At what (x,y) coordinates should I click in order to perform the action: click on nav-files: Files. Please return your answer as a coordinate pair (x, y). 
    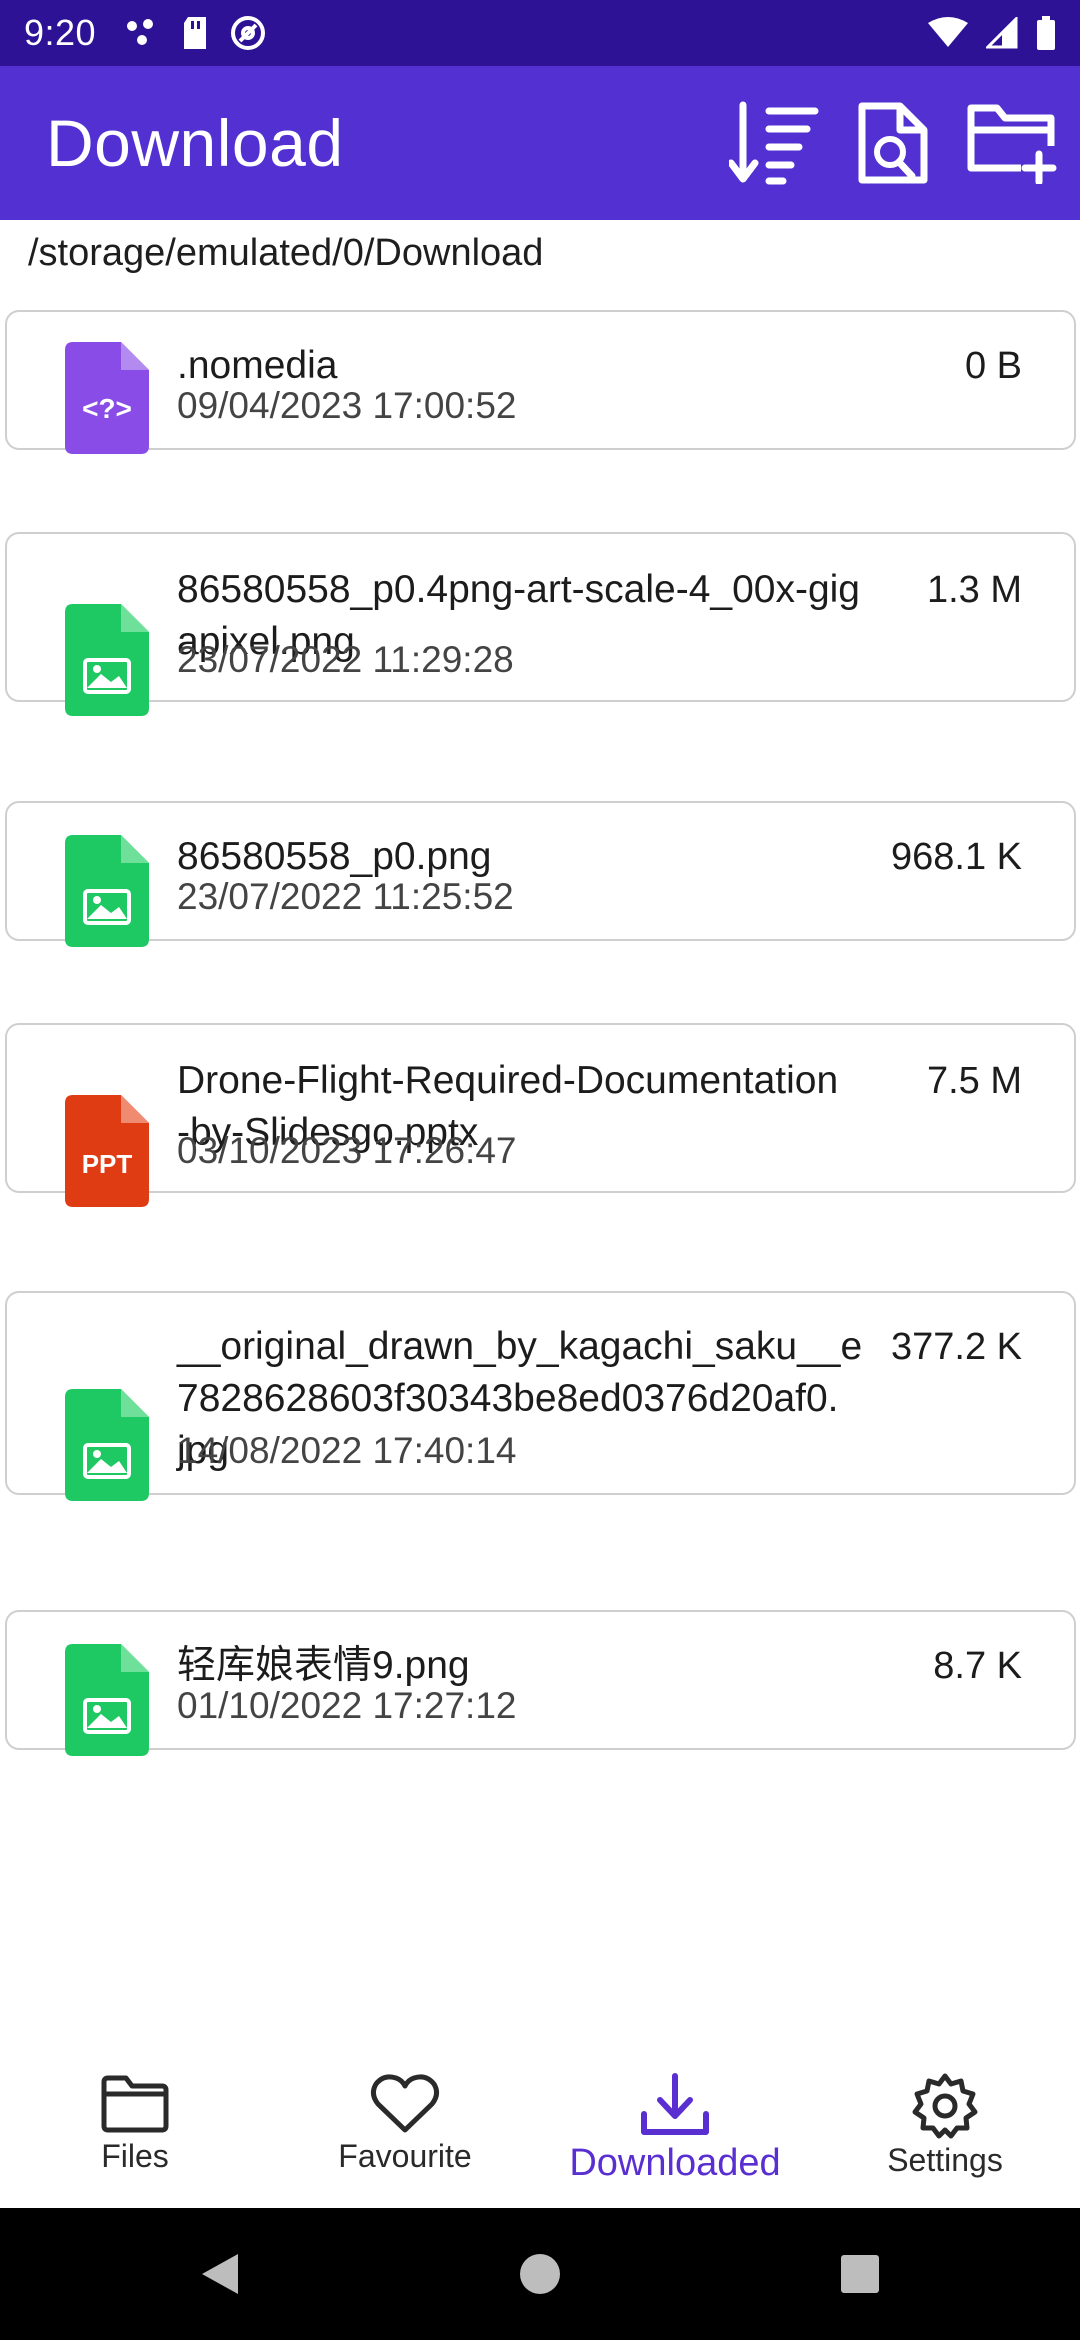
    Looking at the image, I should click on (135, 2133).